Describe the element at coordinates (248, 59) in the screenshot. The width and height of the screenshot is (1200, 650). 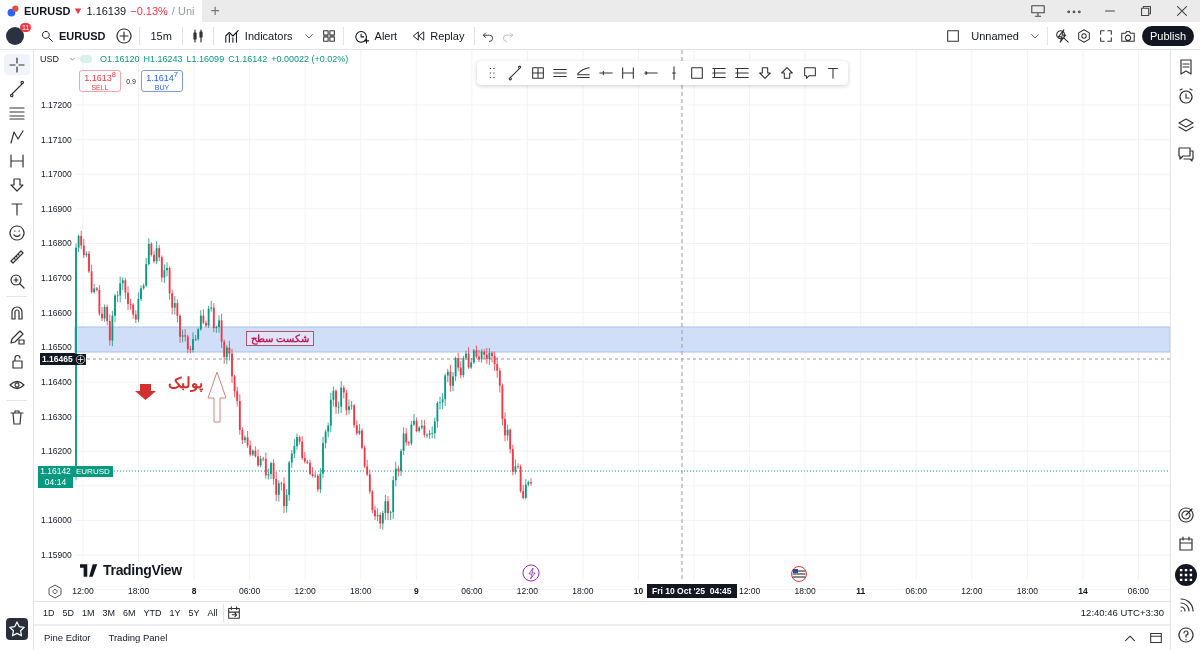
I see `ohlc-close: C1.16142` at that location.